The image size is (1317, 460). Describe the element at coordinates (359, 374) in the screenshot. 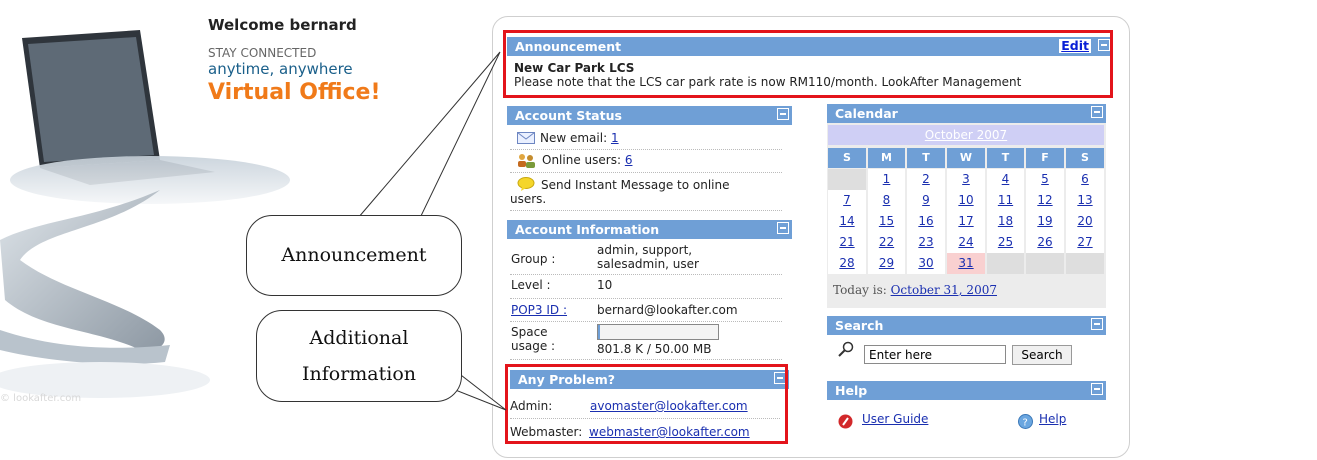

I see `additional-callout-line2: Information` at that location.